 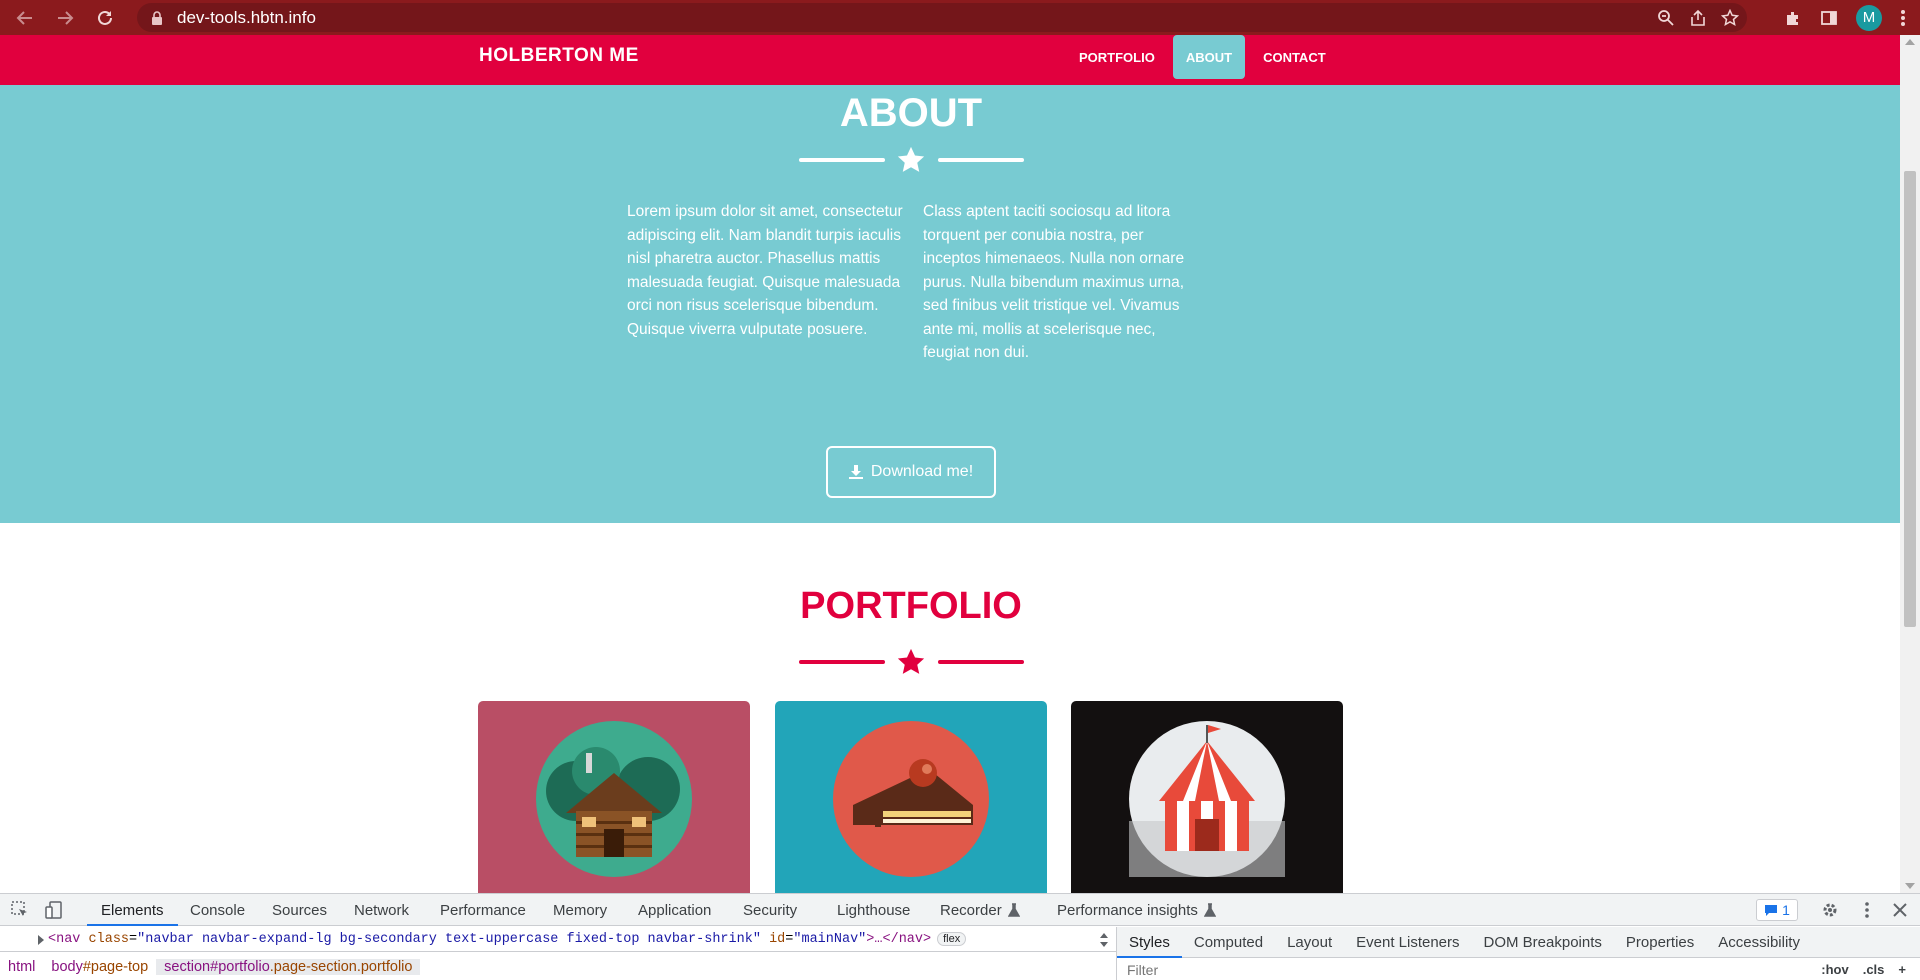 I want to click on portfolio-item-cake, so click(x=911, y=797).